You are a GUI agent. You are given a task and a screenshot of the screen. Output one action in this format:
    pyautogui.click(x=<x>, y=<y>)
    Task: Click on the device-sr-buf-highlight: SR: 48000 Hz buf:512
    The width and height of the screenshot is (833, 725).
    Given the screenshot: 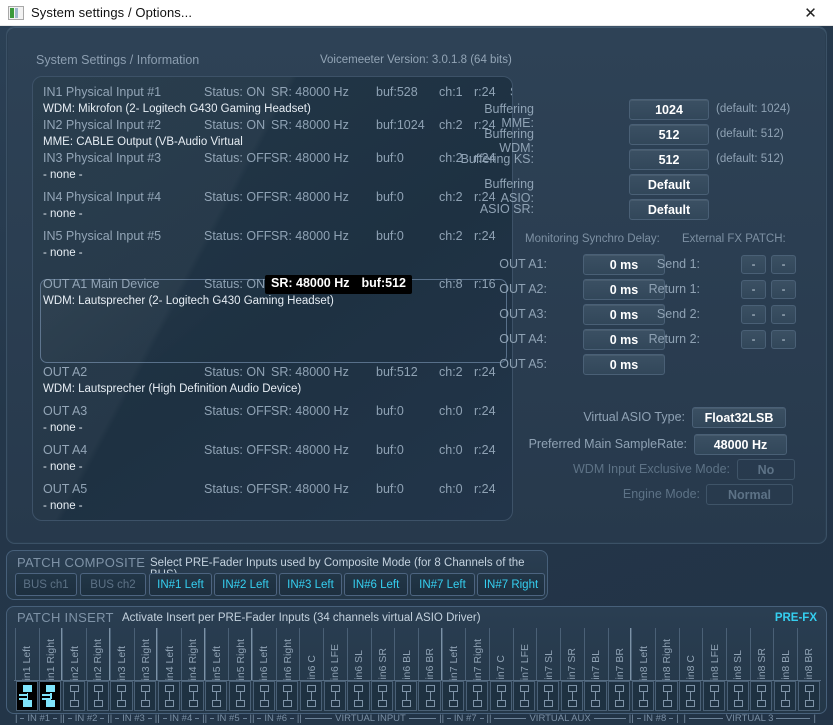 What is the action you would take?
    pyautogui.click(x=338, y=284)
    